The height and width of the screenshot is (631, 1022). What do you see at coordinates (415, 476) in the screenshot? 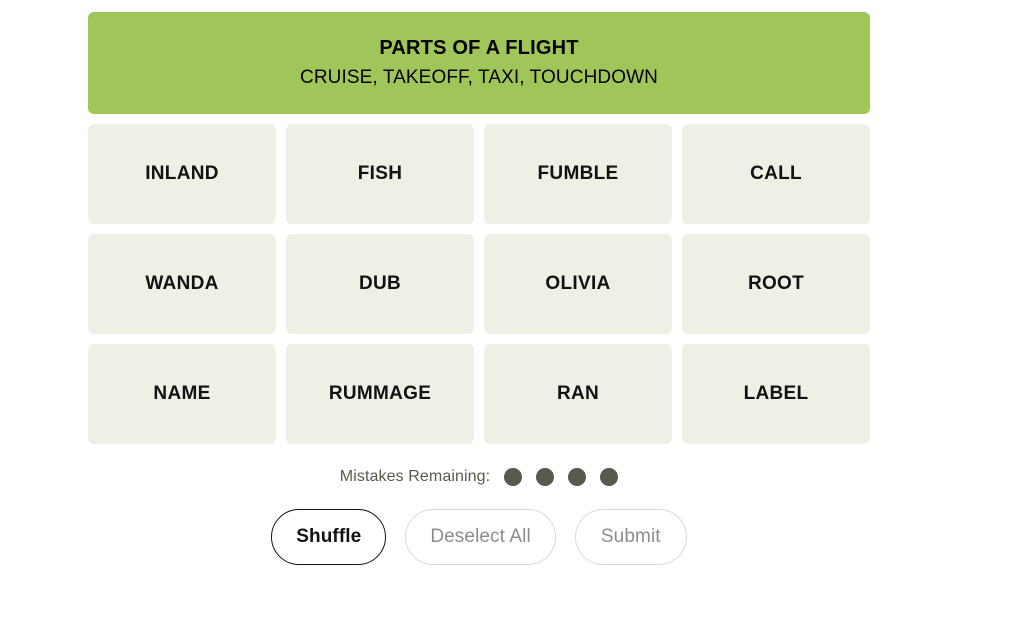
I see `mistakes-remaining-label: Mistakes Remaining:` at bounding box center [415, 476].